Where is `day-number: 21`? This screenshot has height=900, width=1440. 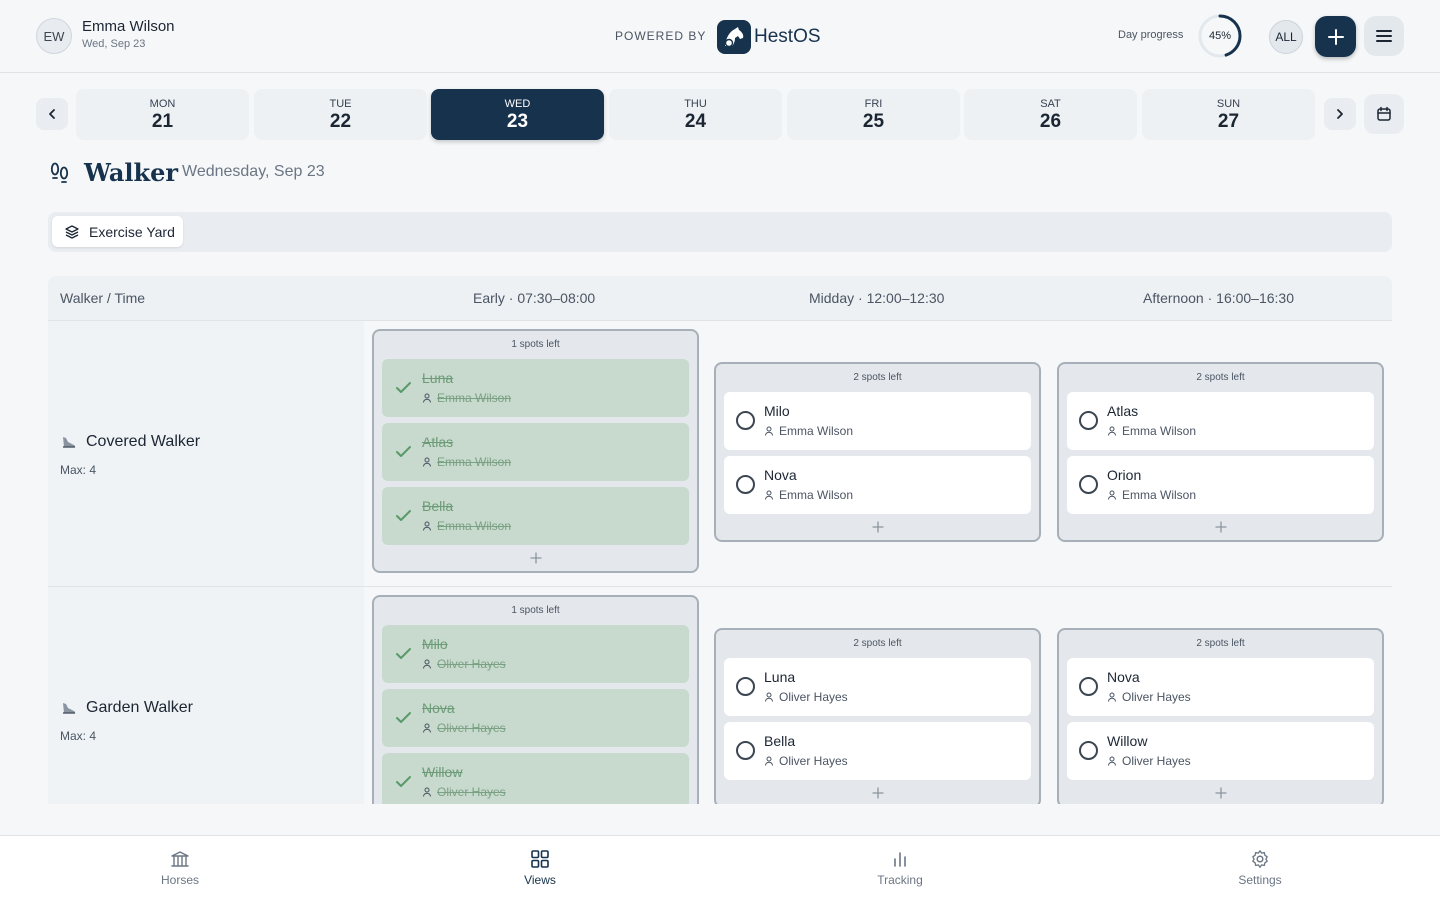 day-number: 21 is located at coordinates (162, 121).